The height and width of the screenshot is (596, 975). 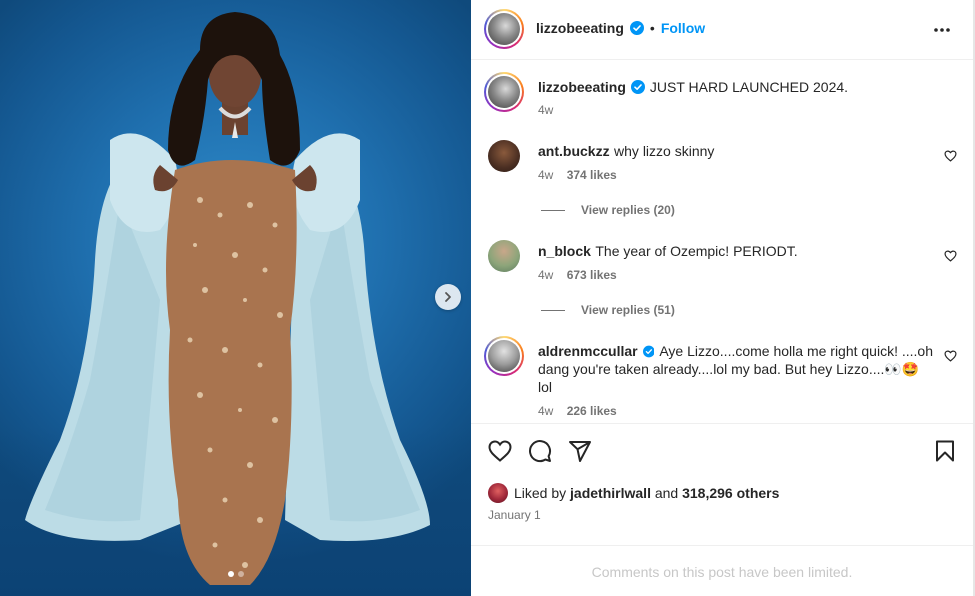 What do you see at coordinates (230, 574) in the screenshot?
I see `carousel-dot-active` at bounding box center [230, 574].